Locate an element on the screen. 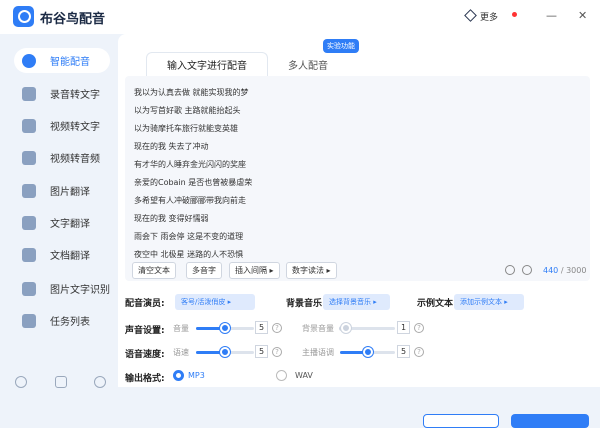 This screenshot has width=600, height=428. sidebar-item-ocr: 图片文字识别 is located at coordinates (62, 288).